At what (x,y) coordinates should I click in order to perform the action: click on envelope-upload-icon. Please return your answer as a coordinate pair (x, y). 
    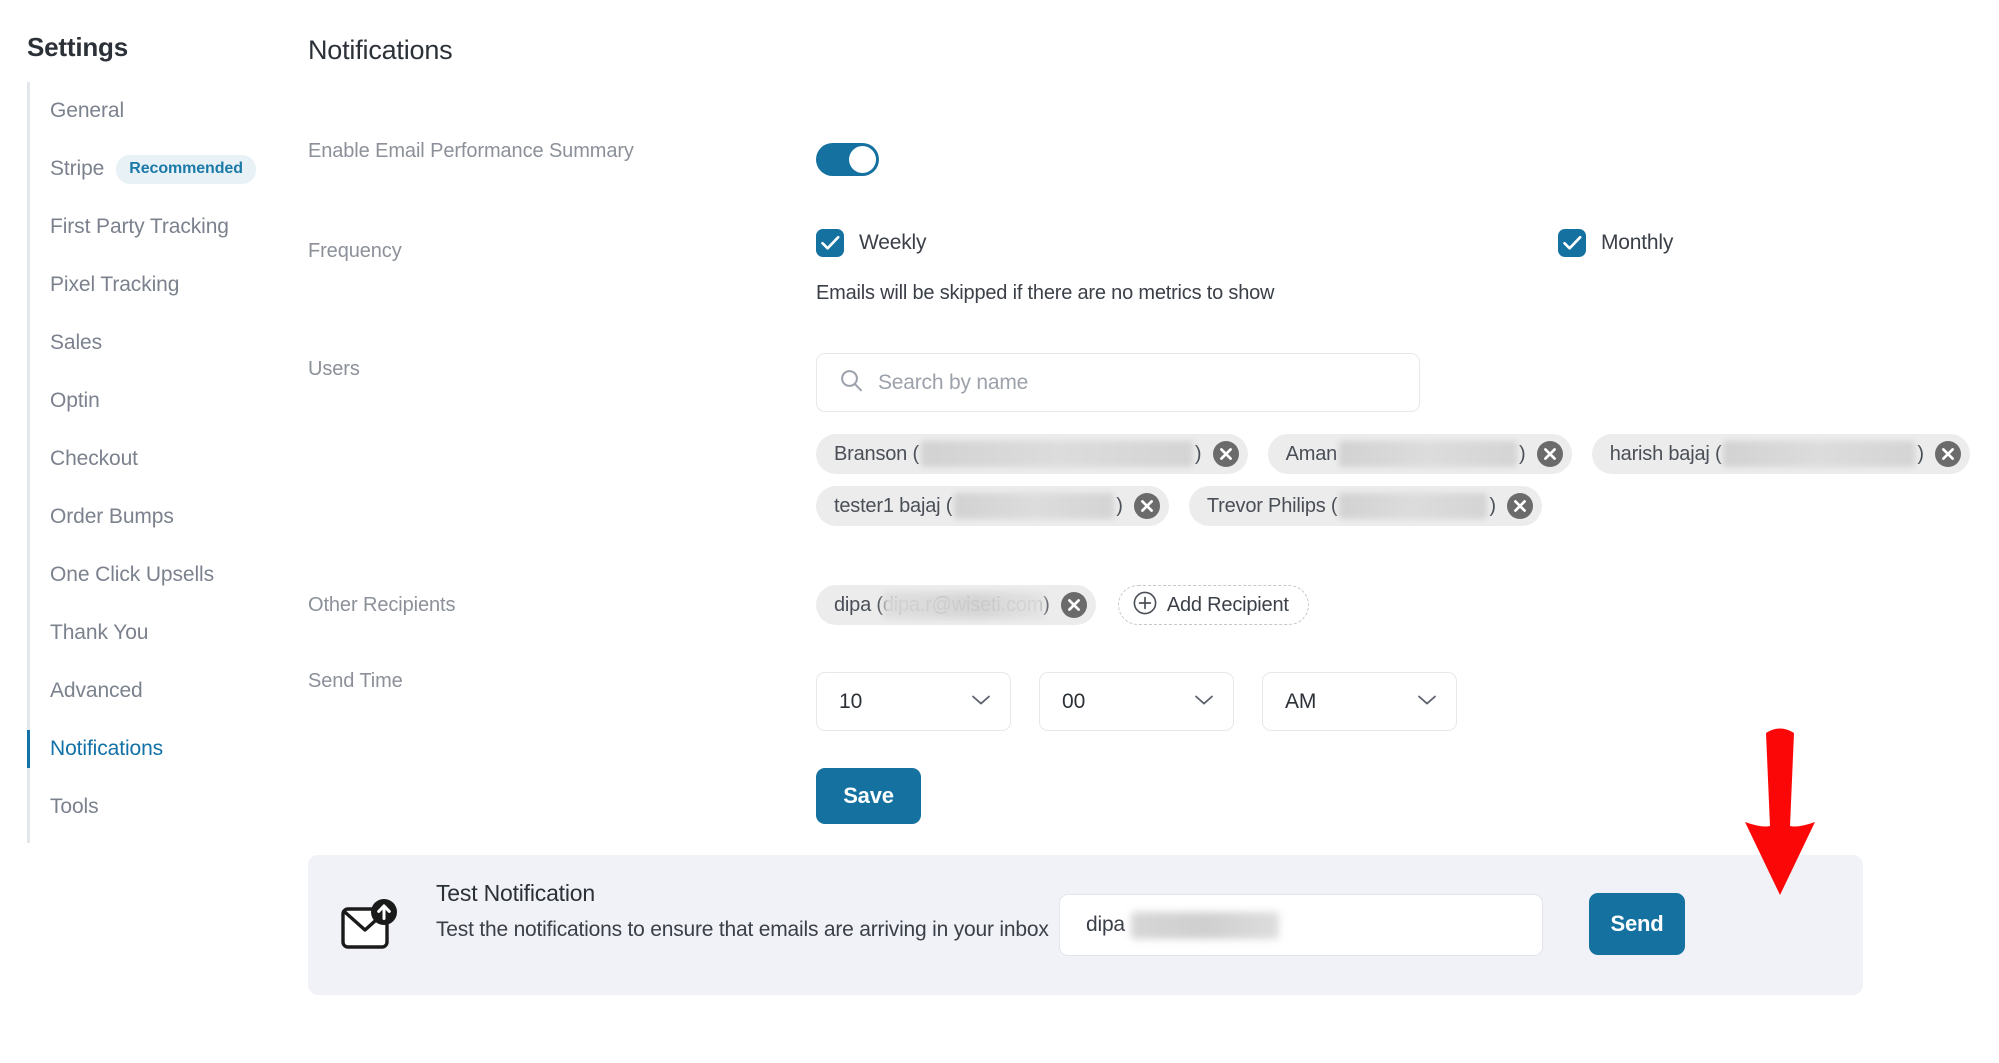
    Looking at the image, I should click on (371, 929).